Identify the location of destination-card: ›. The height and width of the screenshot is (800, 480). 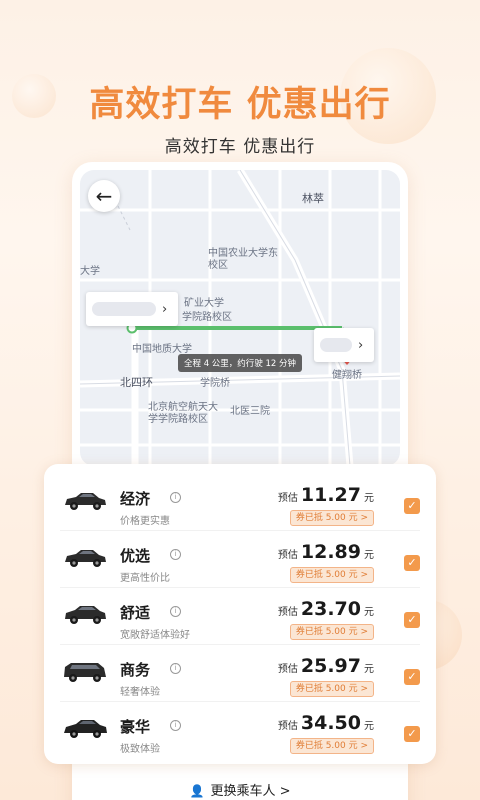
(344, 345).